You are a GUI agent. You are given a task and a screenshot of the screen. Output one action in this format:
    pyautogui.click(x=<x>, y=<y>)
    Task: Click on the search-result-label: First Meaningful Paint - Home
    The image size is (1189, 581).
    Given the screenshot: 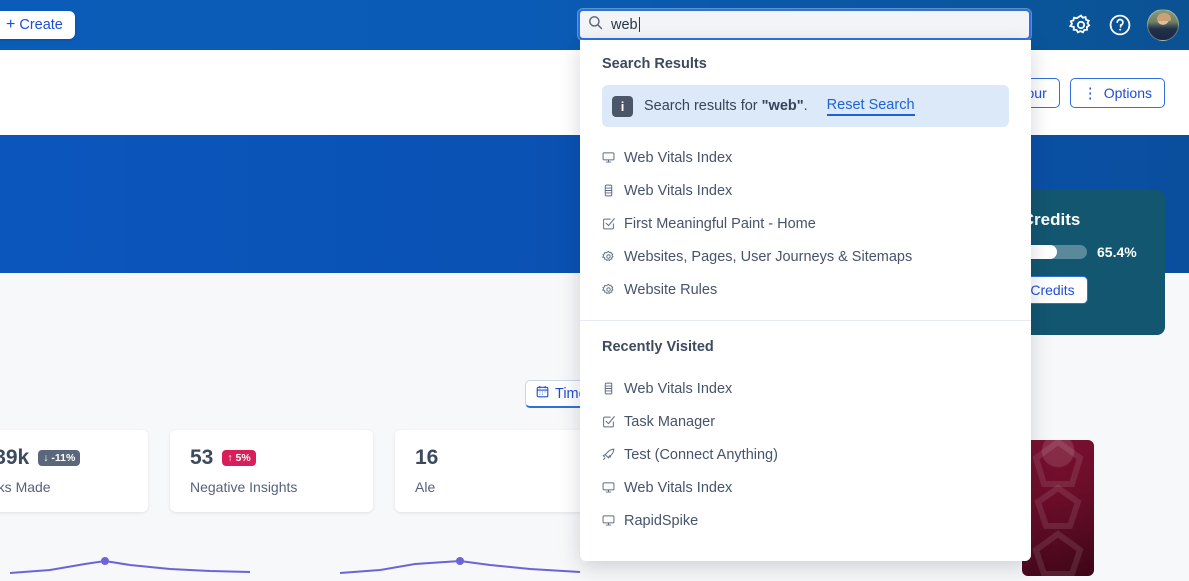 What is the action you would take?
    pyautogui.click(x=720, y=223)
    